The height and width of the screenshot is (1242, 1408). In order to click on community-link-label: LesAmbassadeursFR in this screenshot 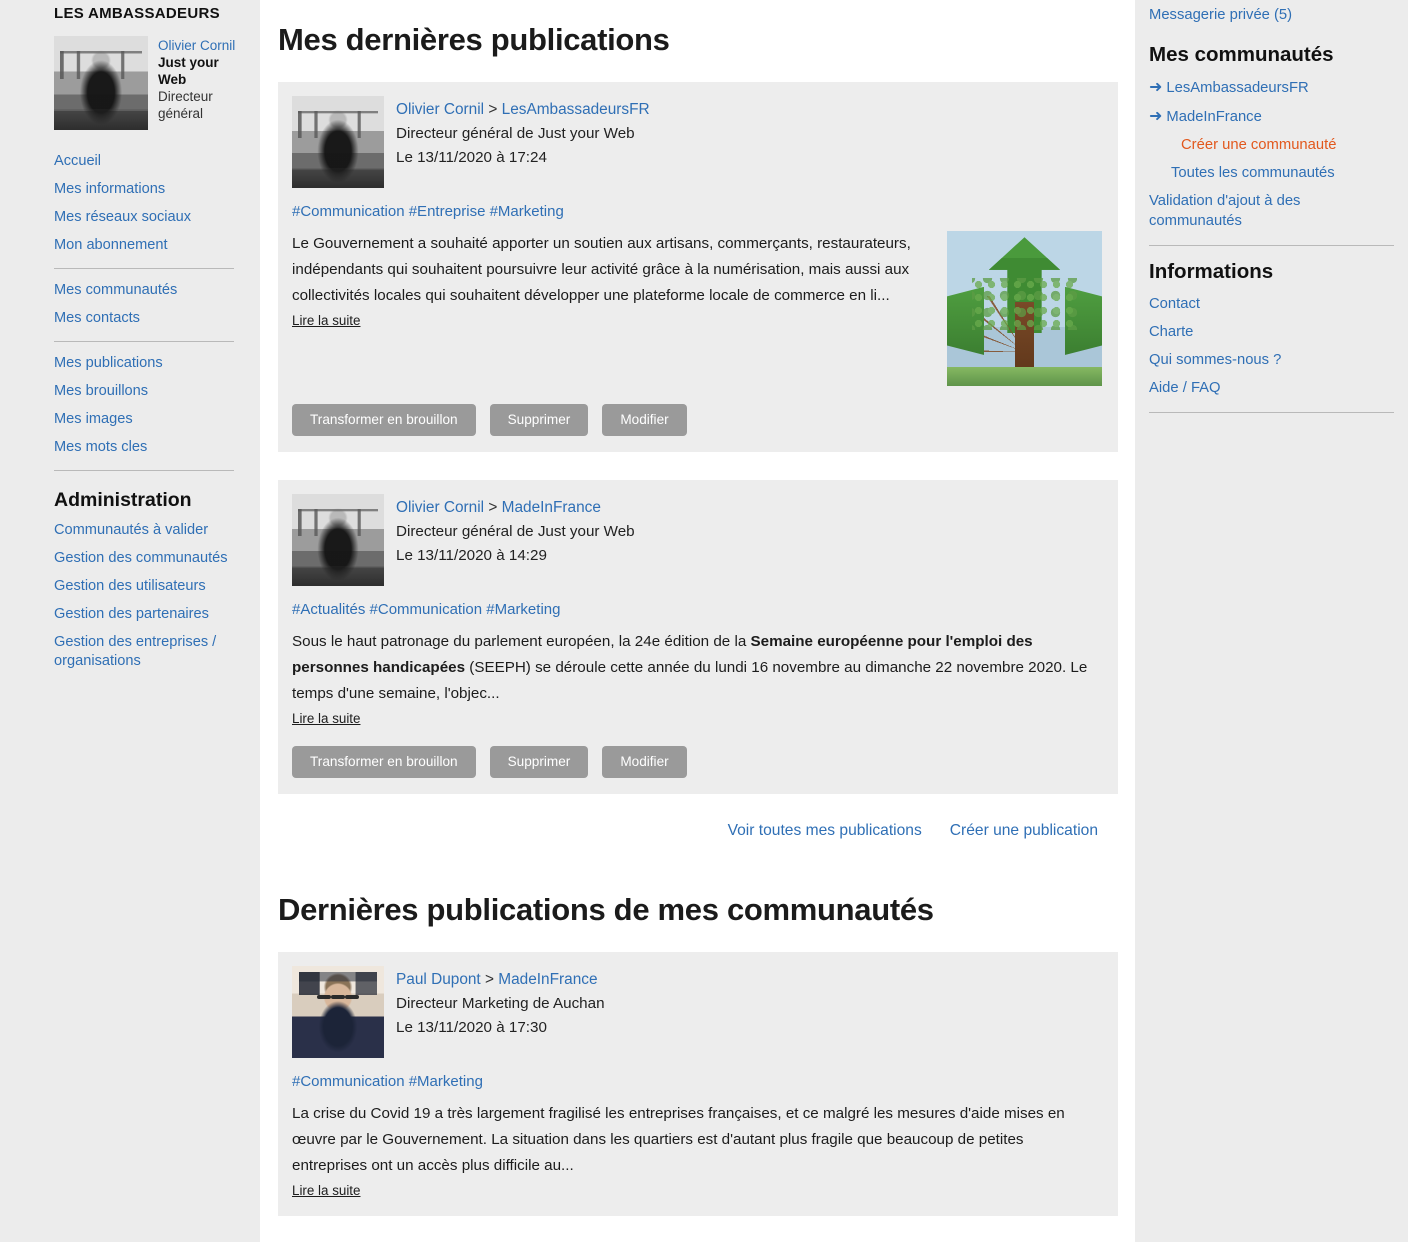, I will do `click(1237, 88)`.